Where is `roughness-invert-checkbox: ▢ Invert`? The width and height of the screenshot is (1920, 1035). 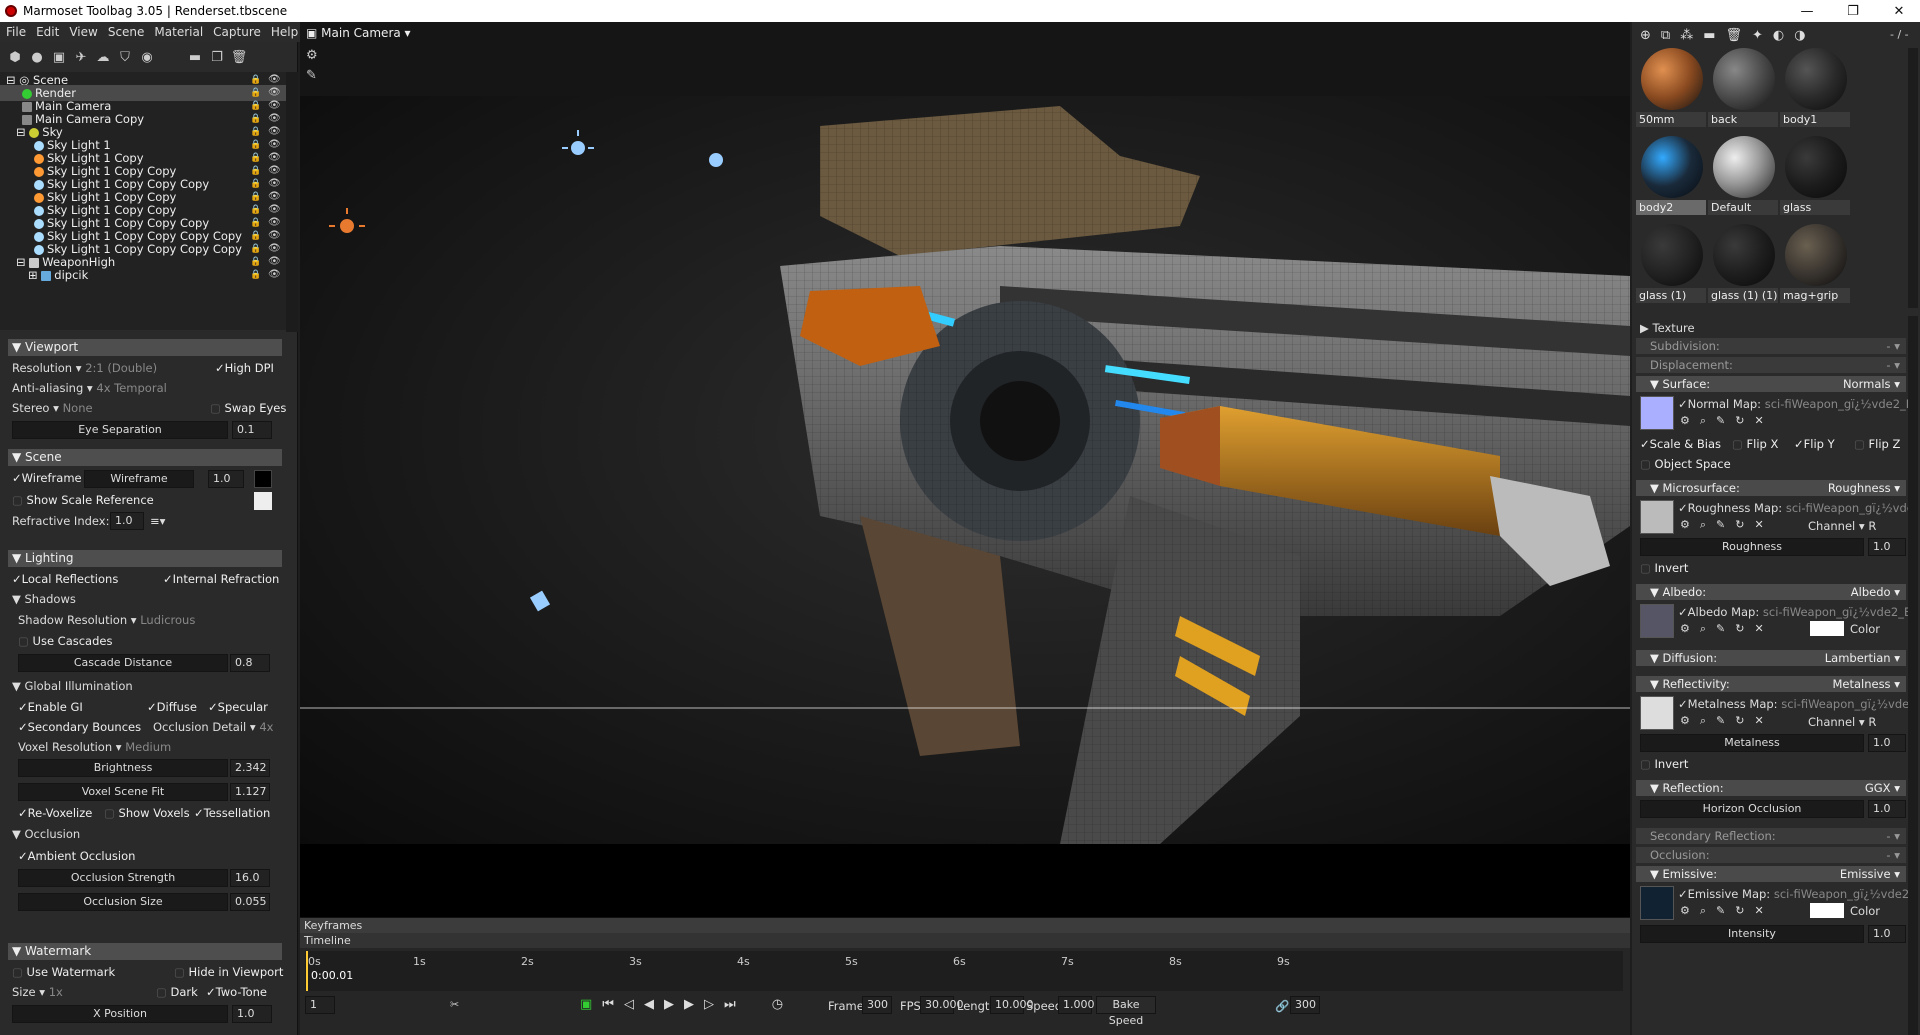 roughness-invert-checkbox: ▢ Invert is located at coordinates (1664, 568).